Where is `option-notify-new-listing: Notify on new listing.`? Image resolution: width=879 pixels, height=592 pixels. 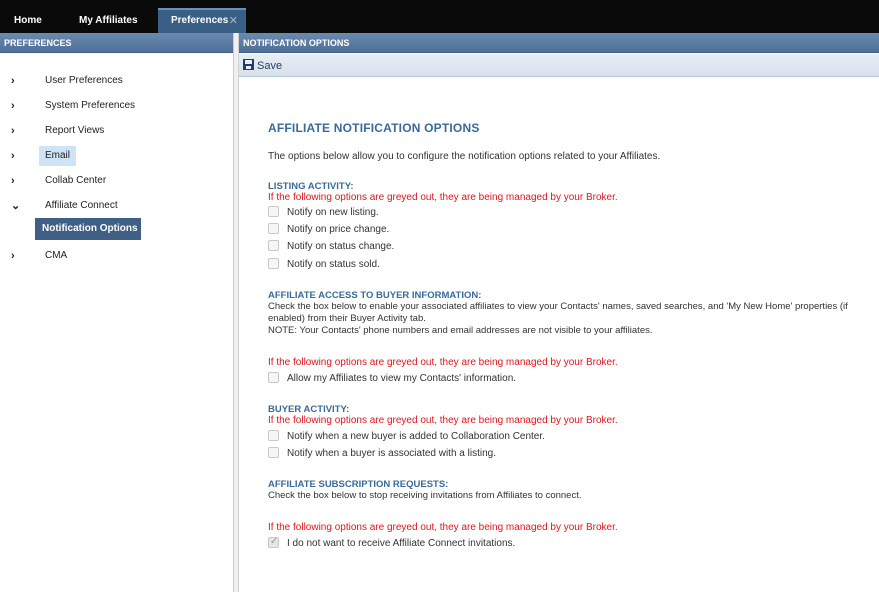
option-notify-new-listing: Notify on new listing. is located at coordinates (323, 213).